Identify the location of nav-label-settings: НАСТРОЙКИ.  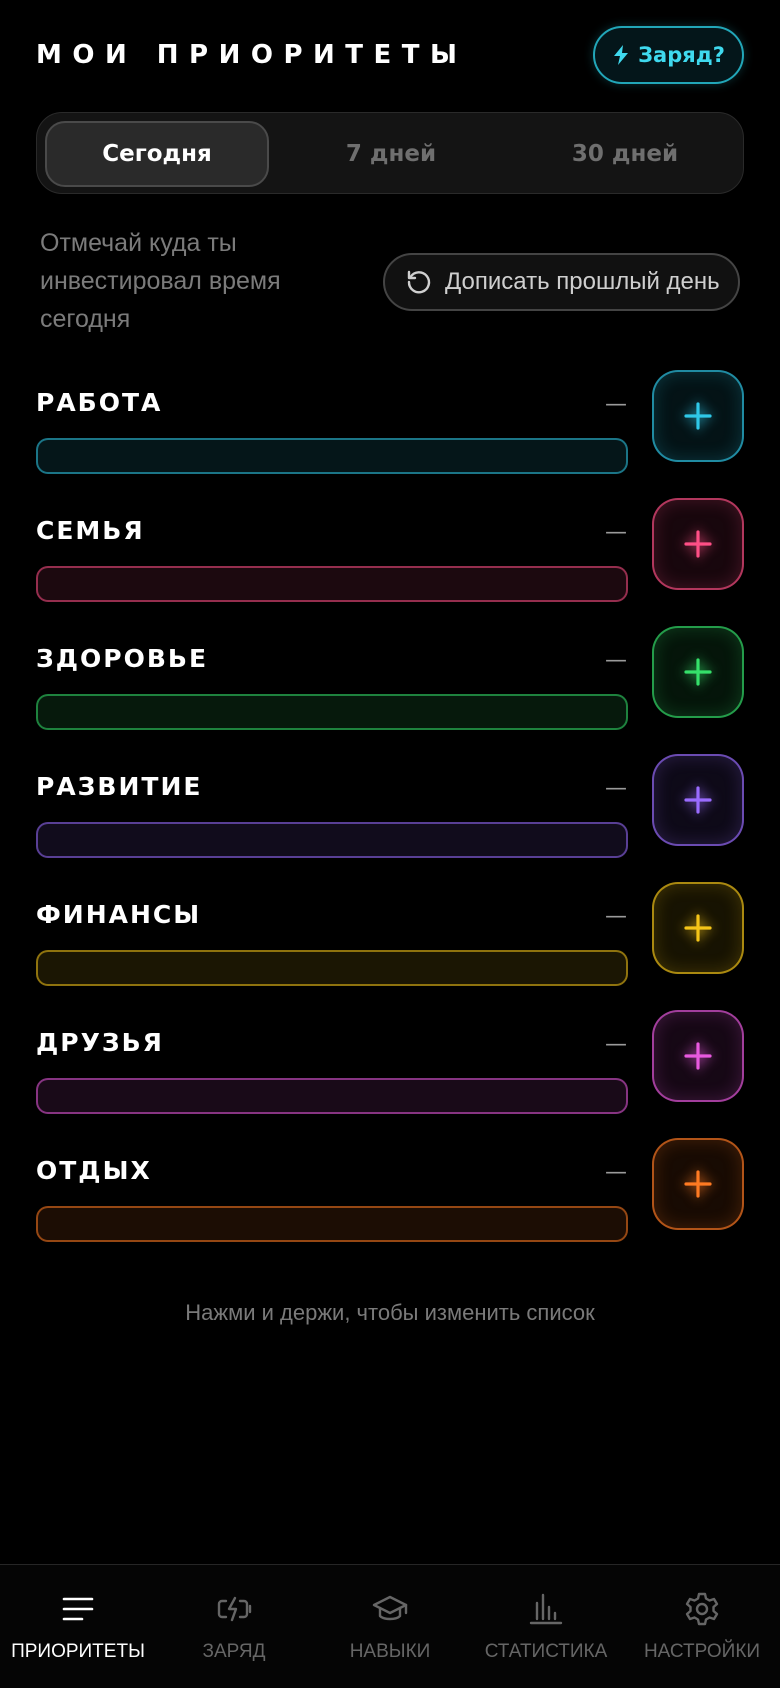
(702, 1651).